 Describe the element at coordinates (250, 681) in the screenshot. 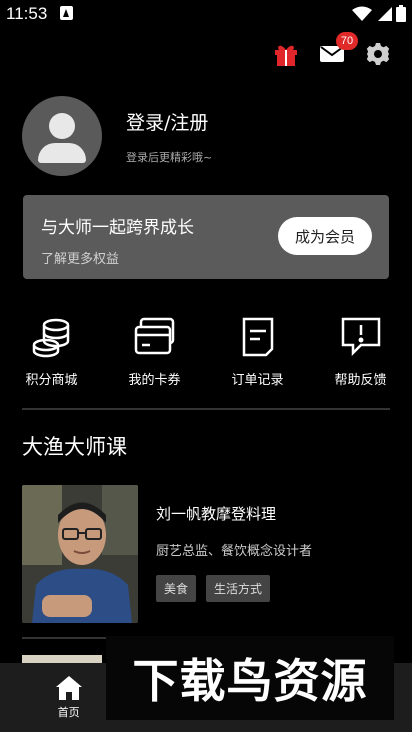

I see `watermark-text: 下载鸟资源` at that location.